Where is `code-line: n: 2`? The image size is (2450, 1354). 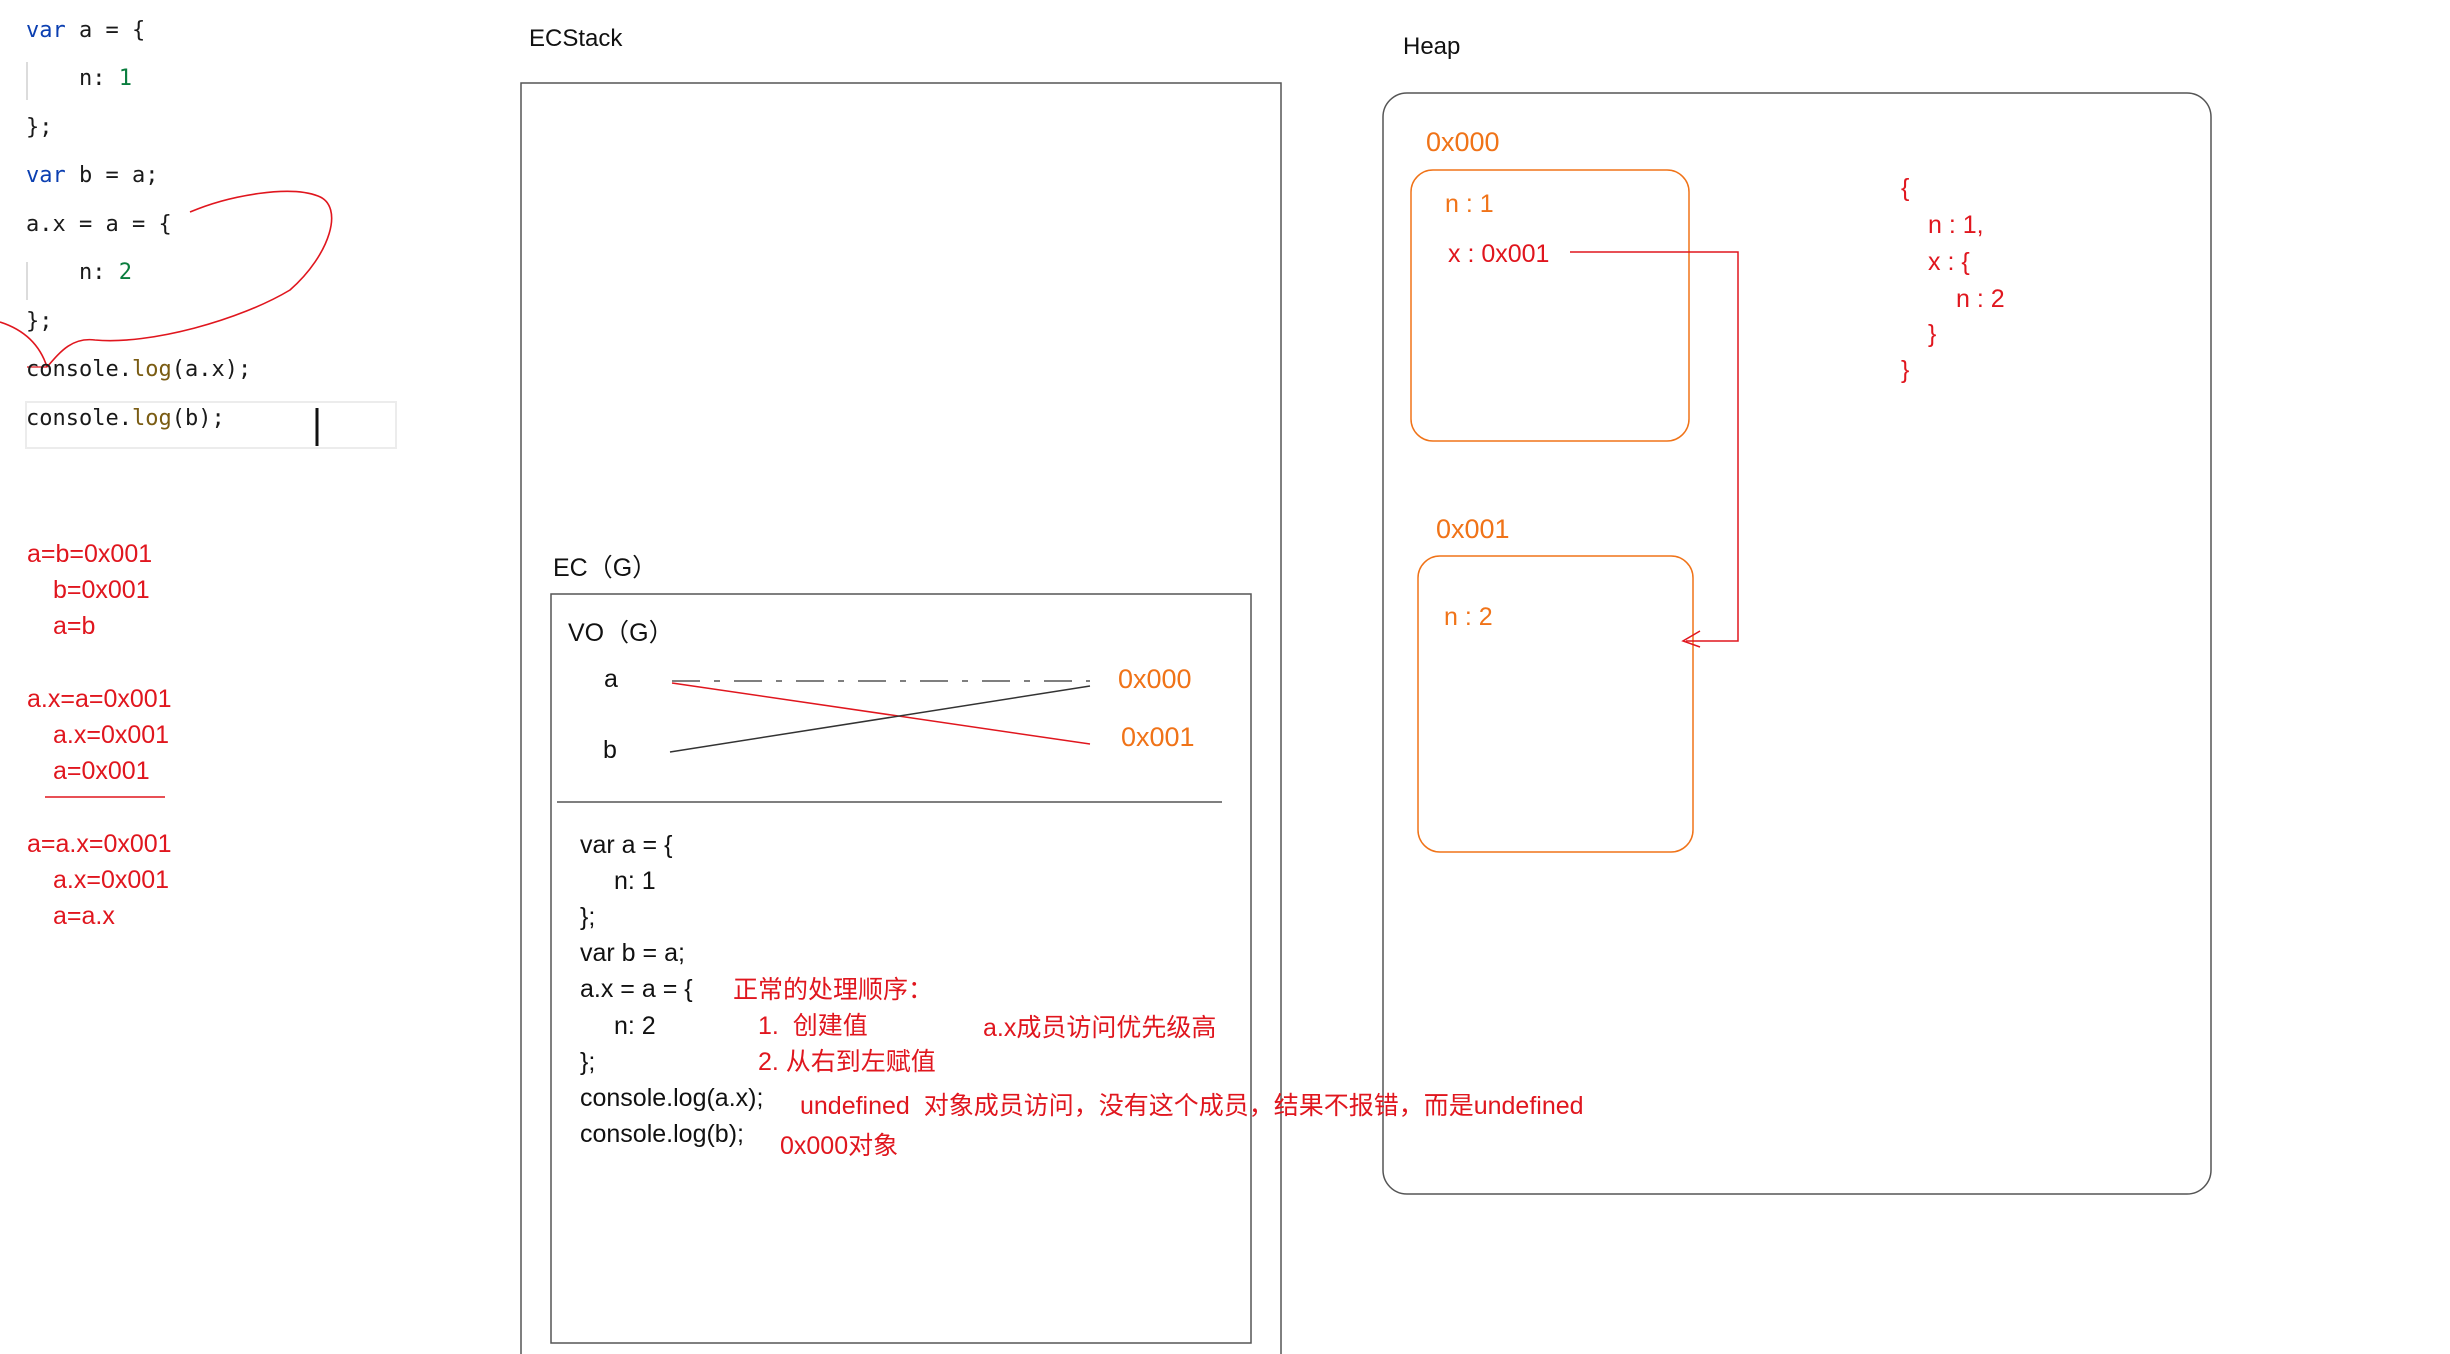
code-line: n: 2 is located at coordinates (79, 272).